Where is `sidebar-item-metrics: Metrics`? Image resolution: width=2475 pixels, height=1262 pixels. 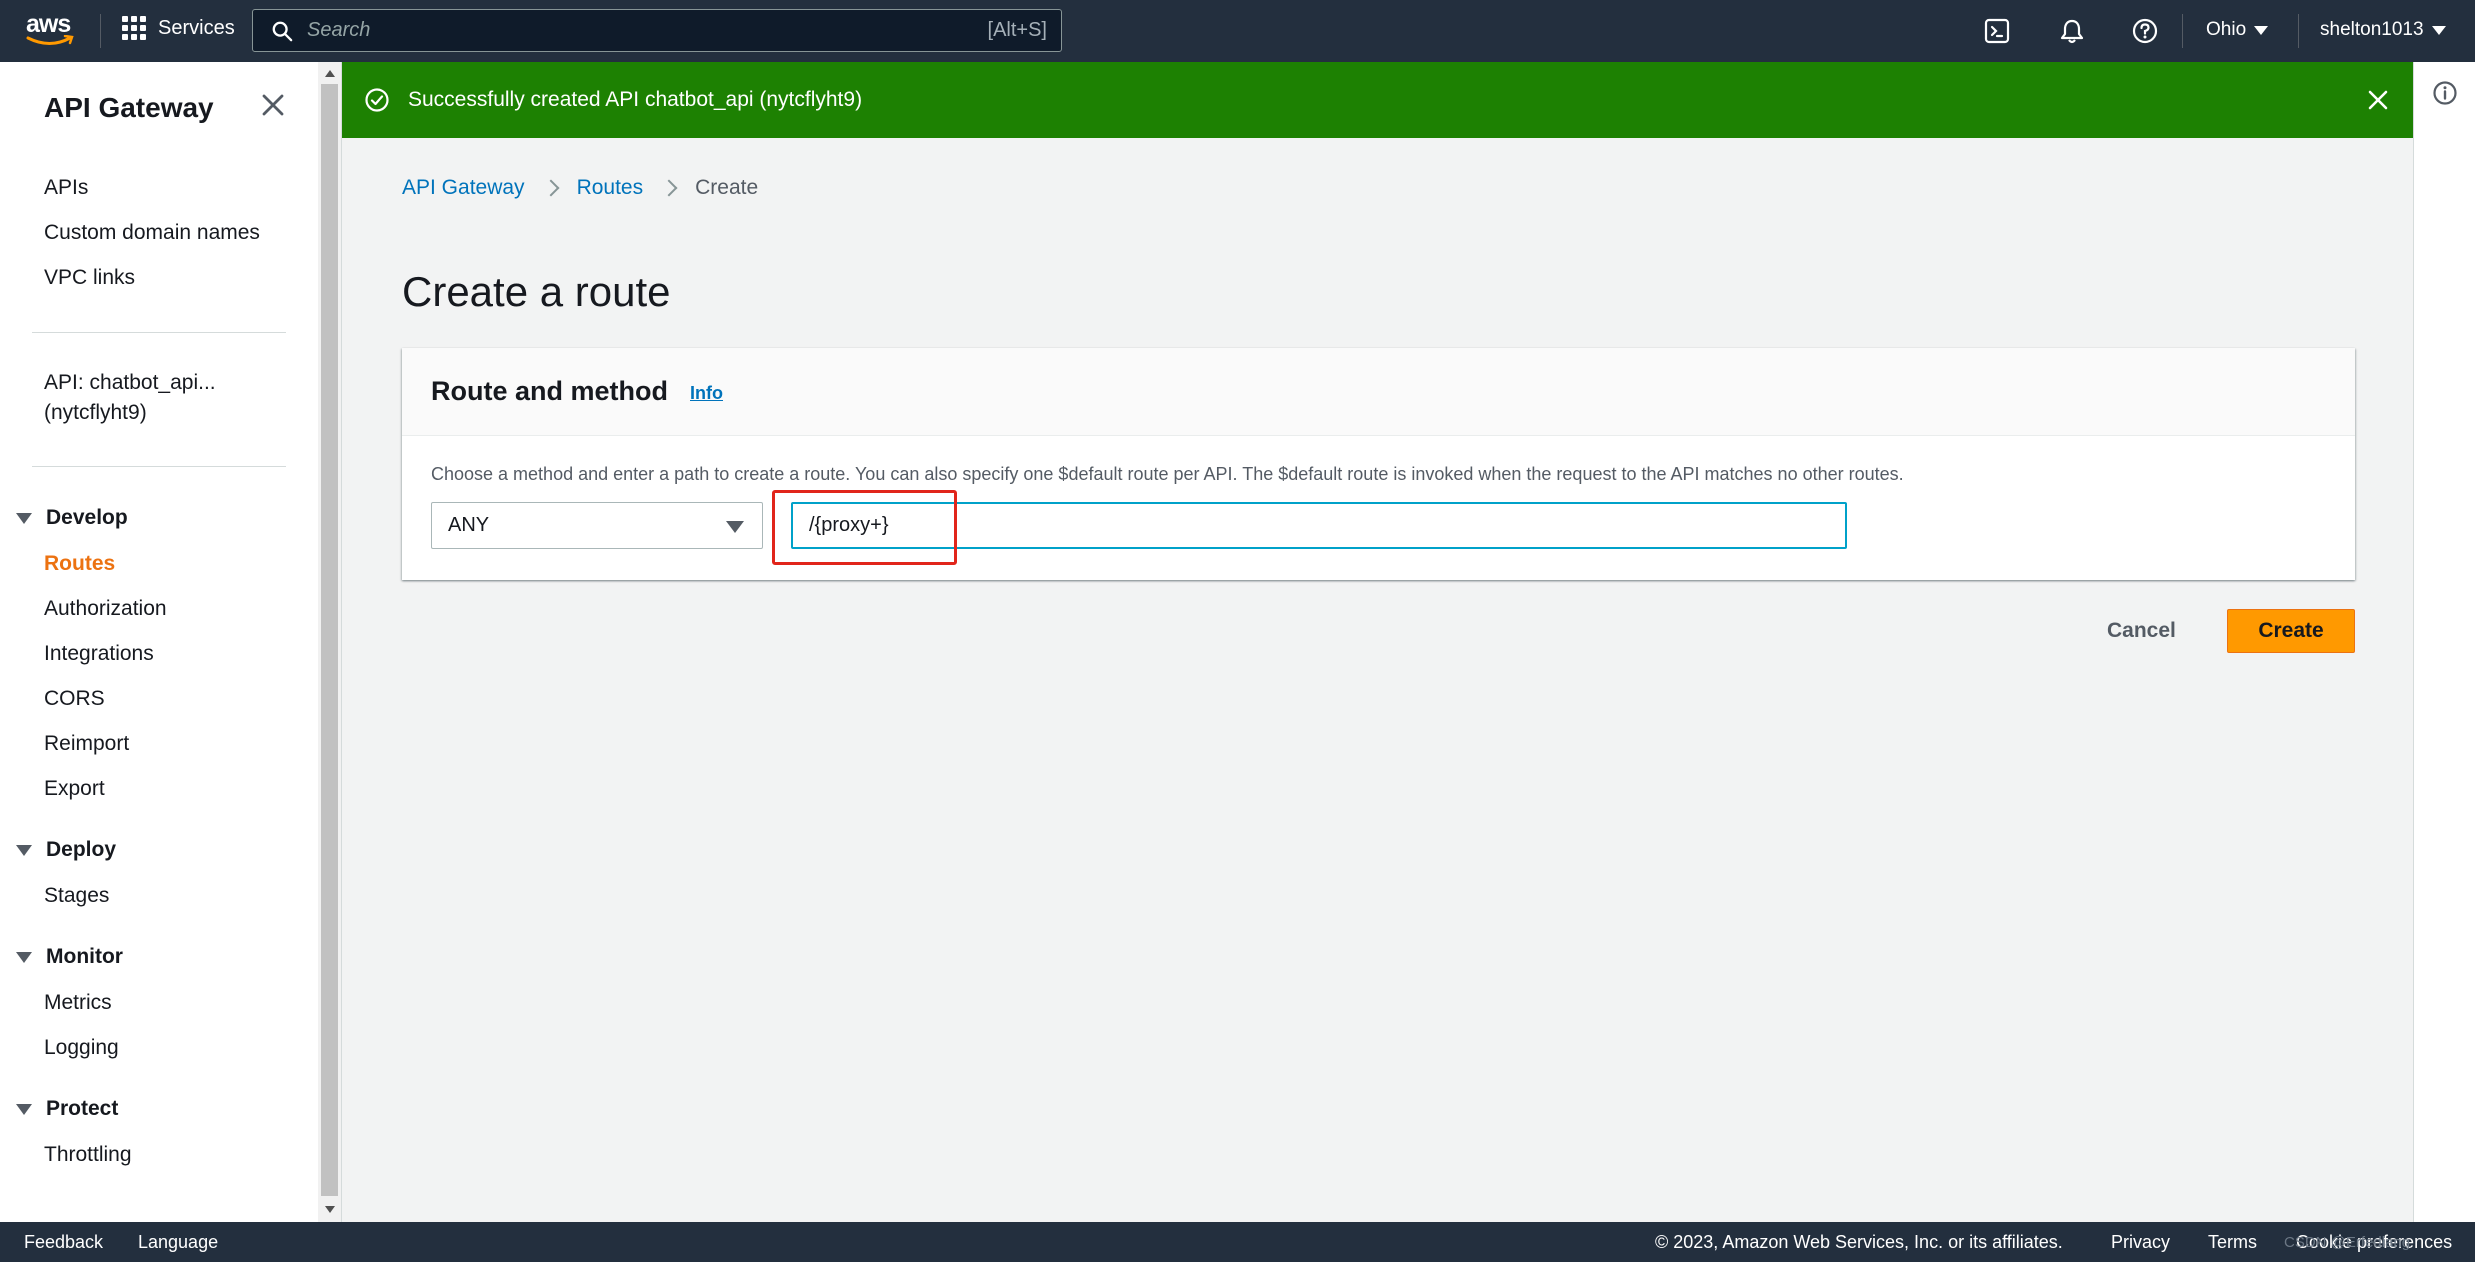
sidebar-item-metrics: Metrics is located at coordinates (78, 1003).